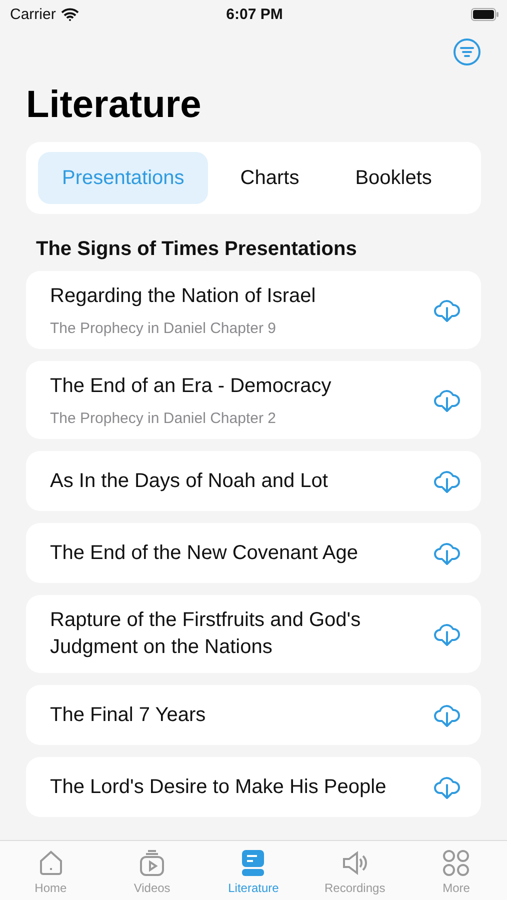 The width and height of the screenshot is (507, 900). I want to click on presentation-card: The Lord's Desire to Make His People, so click(253, 787).